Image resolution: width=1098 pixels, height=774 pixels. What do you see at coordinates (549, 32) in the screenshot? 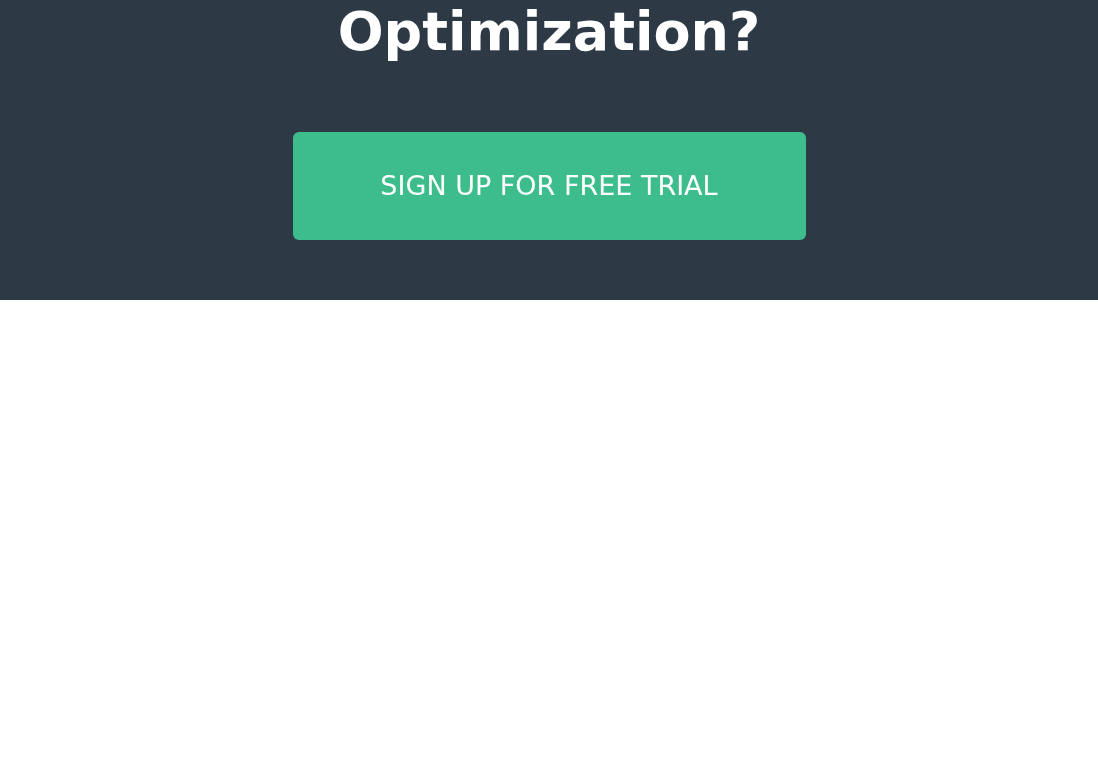
I see `banner-heading: Optimization?` at bounding box center [549, 32].